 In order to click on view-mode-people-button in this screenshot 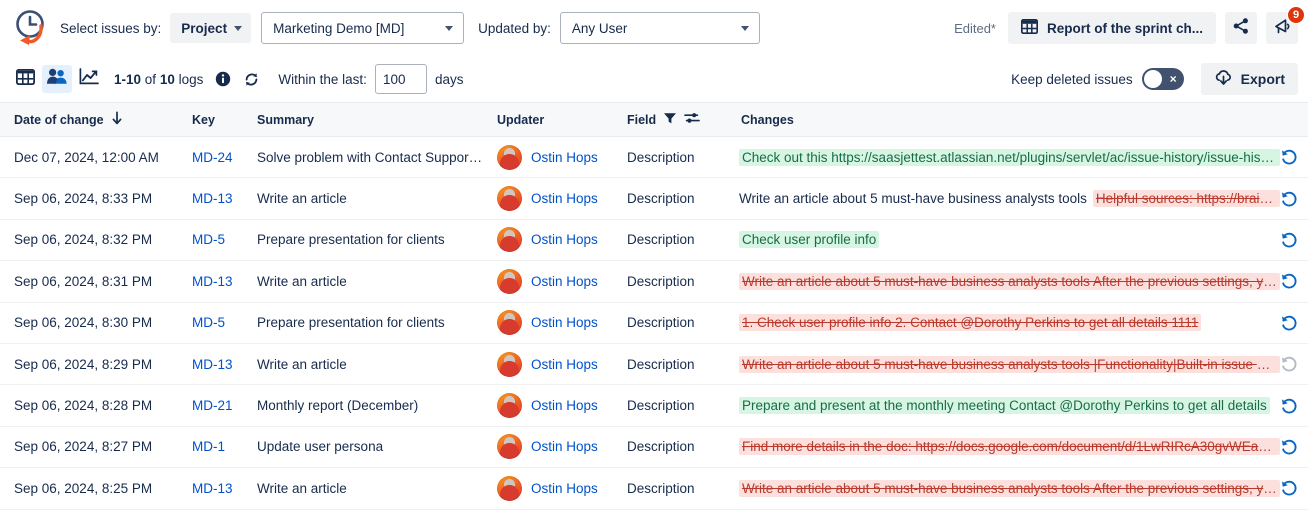, I will do `click(57, 79)`.